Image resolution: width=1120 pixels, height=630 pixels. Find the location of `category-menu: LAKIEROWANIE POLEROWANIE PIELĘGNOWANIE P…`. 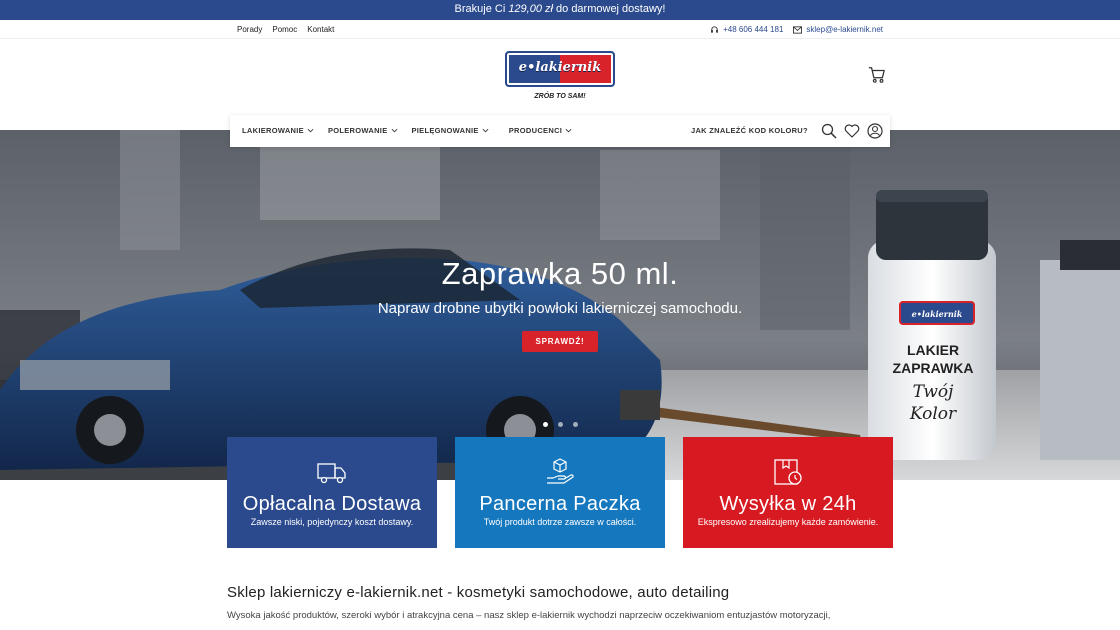

category-menu: LAKIEROWANIE POLEROWANIE PIELĘGNOWANIE P… is located at coordinates (407, 130).